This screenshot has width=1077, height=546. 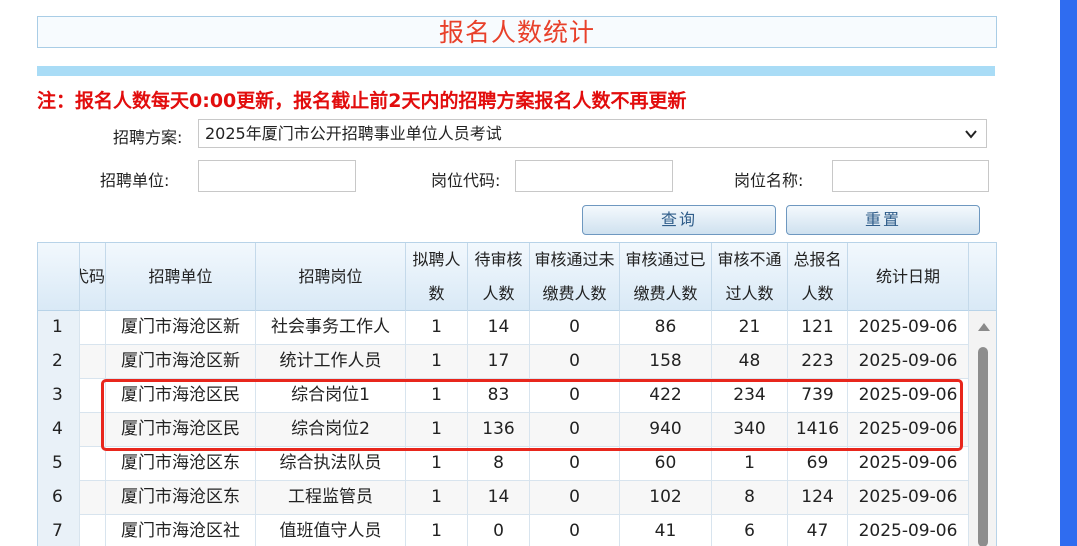 What do you see at coordinates (594, 176) in the screenshot?
I see `code-input` at bounding box center [594, 176].